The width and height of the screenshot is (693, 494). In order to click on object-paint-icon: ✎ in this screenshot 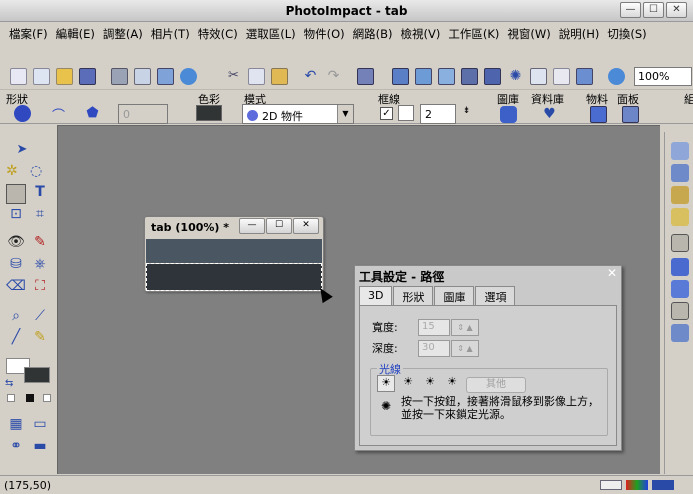, I will do `click(40, 339)`.